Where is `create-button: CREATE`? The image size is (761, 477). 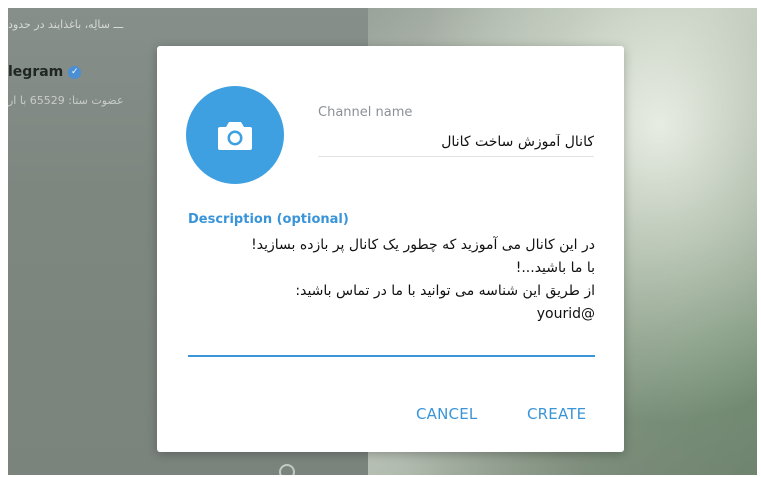 create-button: CREATE is located at coordinates (556, 414).